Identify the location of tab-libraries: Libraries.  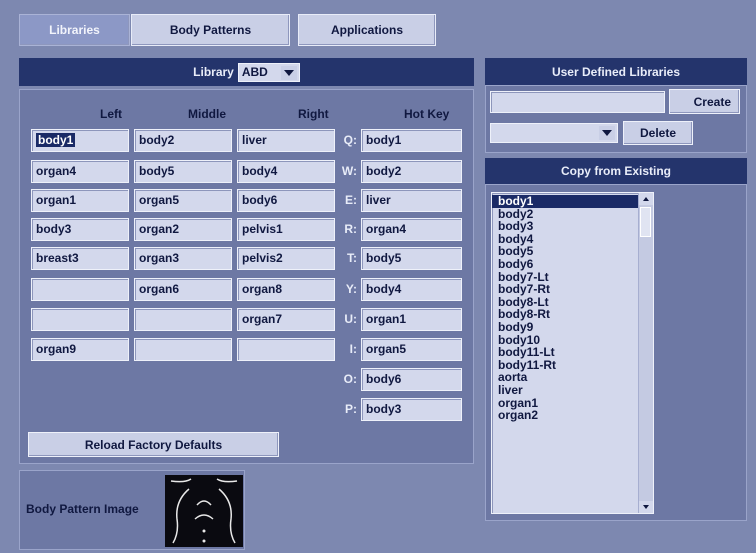
(74, 30).